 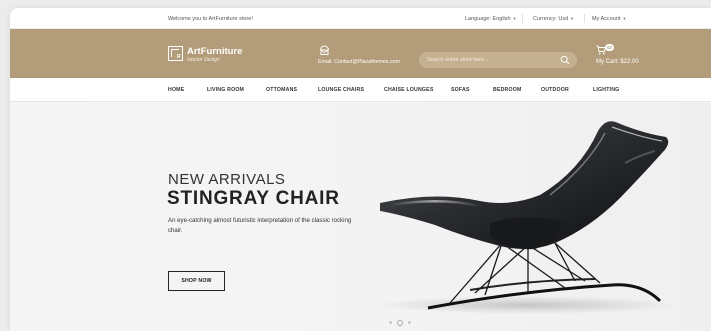 I want to click on nav-item-chaise-lounges: CHAISE LOUNGES, so click(x=409, y=90).